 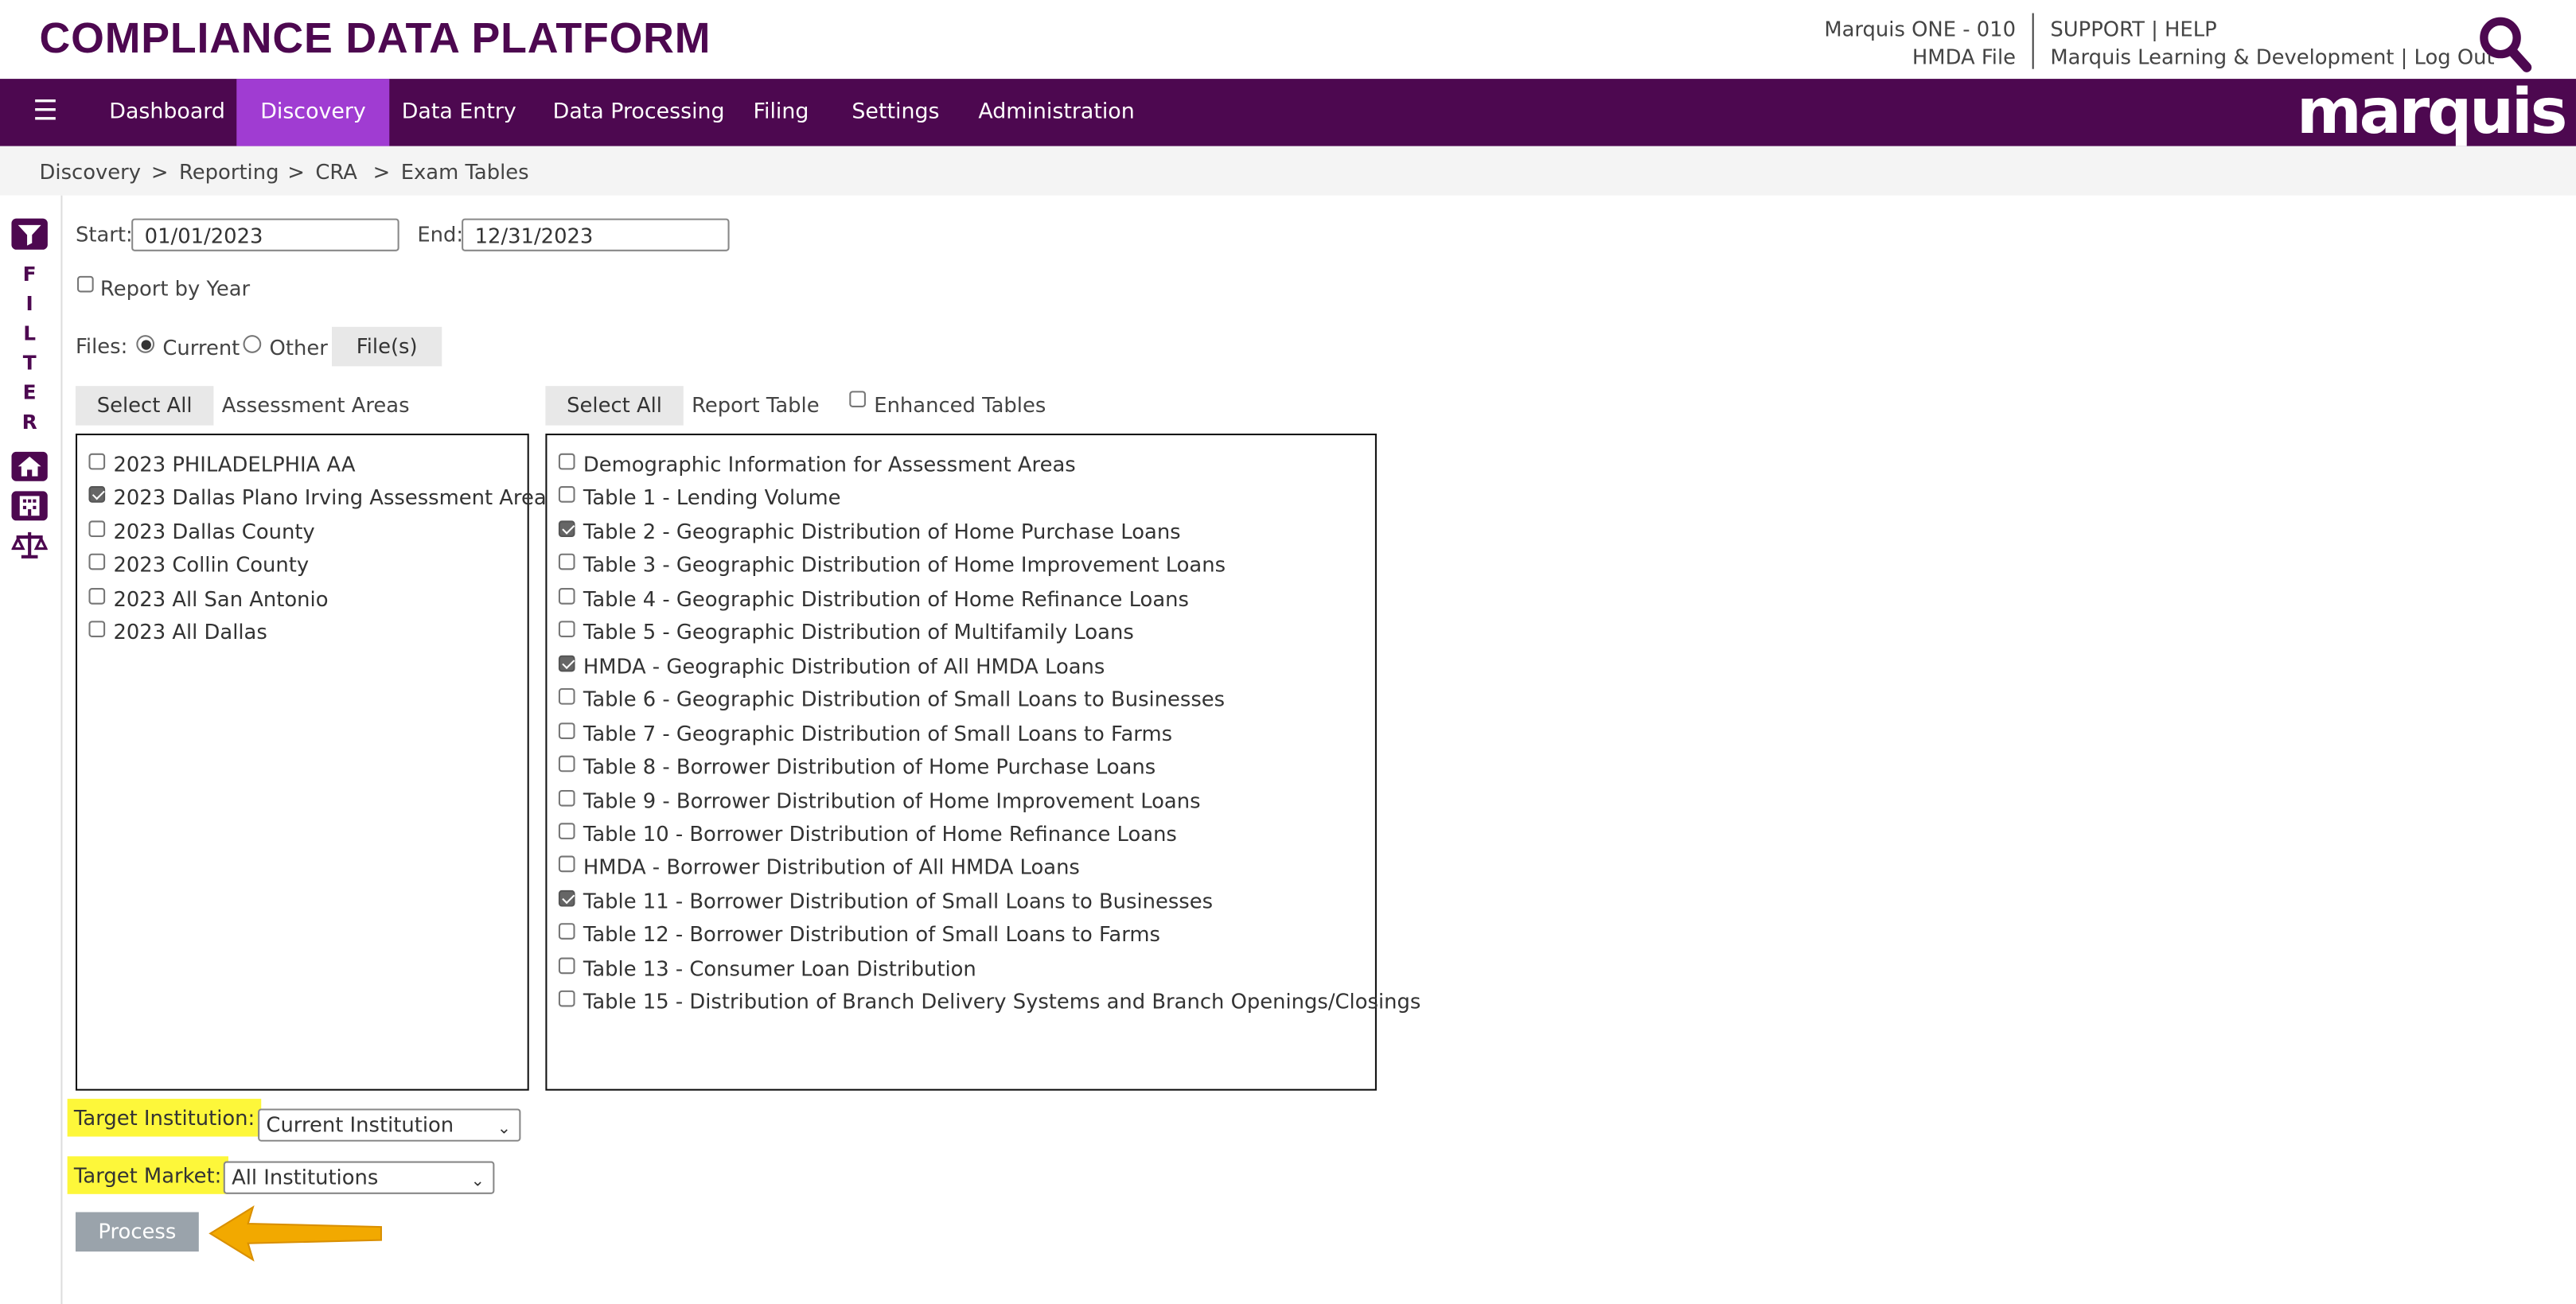 I want to click on enhanced-tables-checkbox, so click(x=857, y=399).